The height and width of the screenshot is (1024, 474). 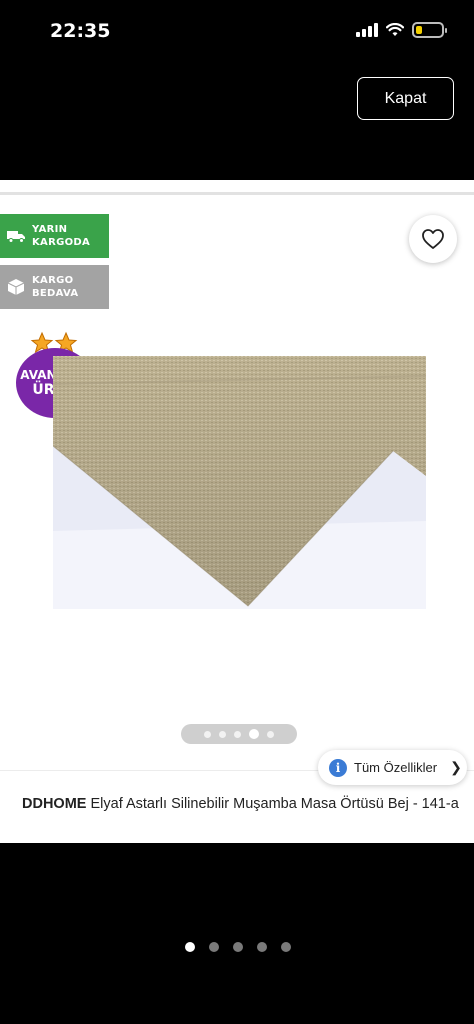 I want to click on all-features-button: i Tüm Özellikler ❯, so click(x=392, y=767).